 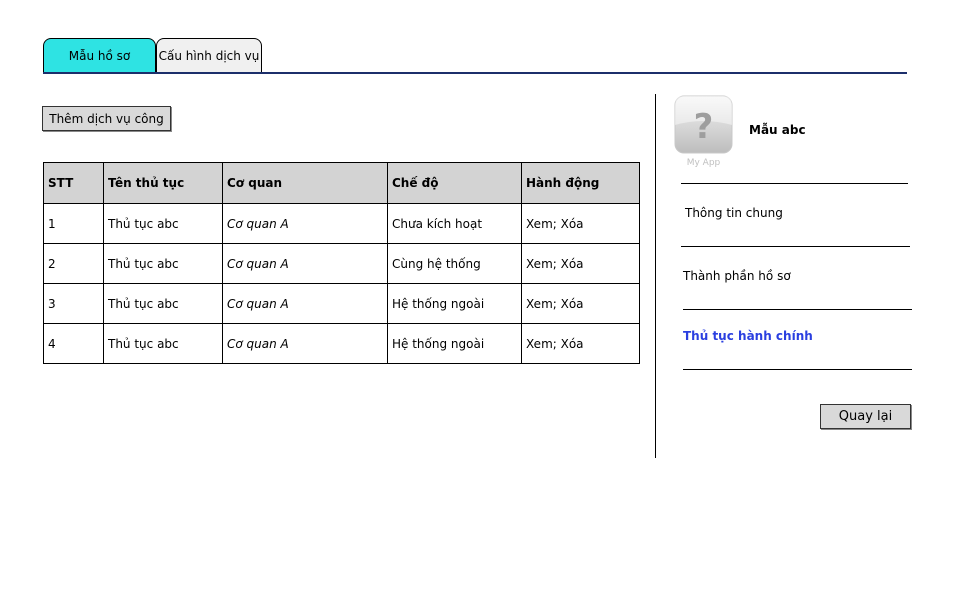 I want to click on tab-label: Mẫu hồ sơ, so click(x=99, y=55).